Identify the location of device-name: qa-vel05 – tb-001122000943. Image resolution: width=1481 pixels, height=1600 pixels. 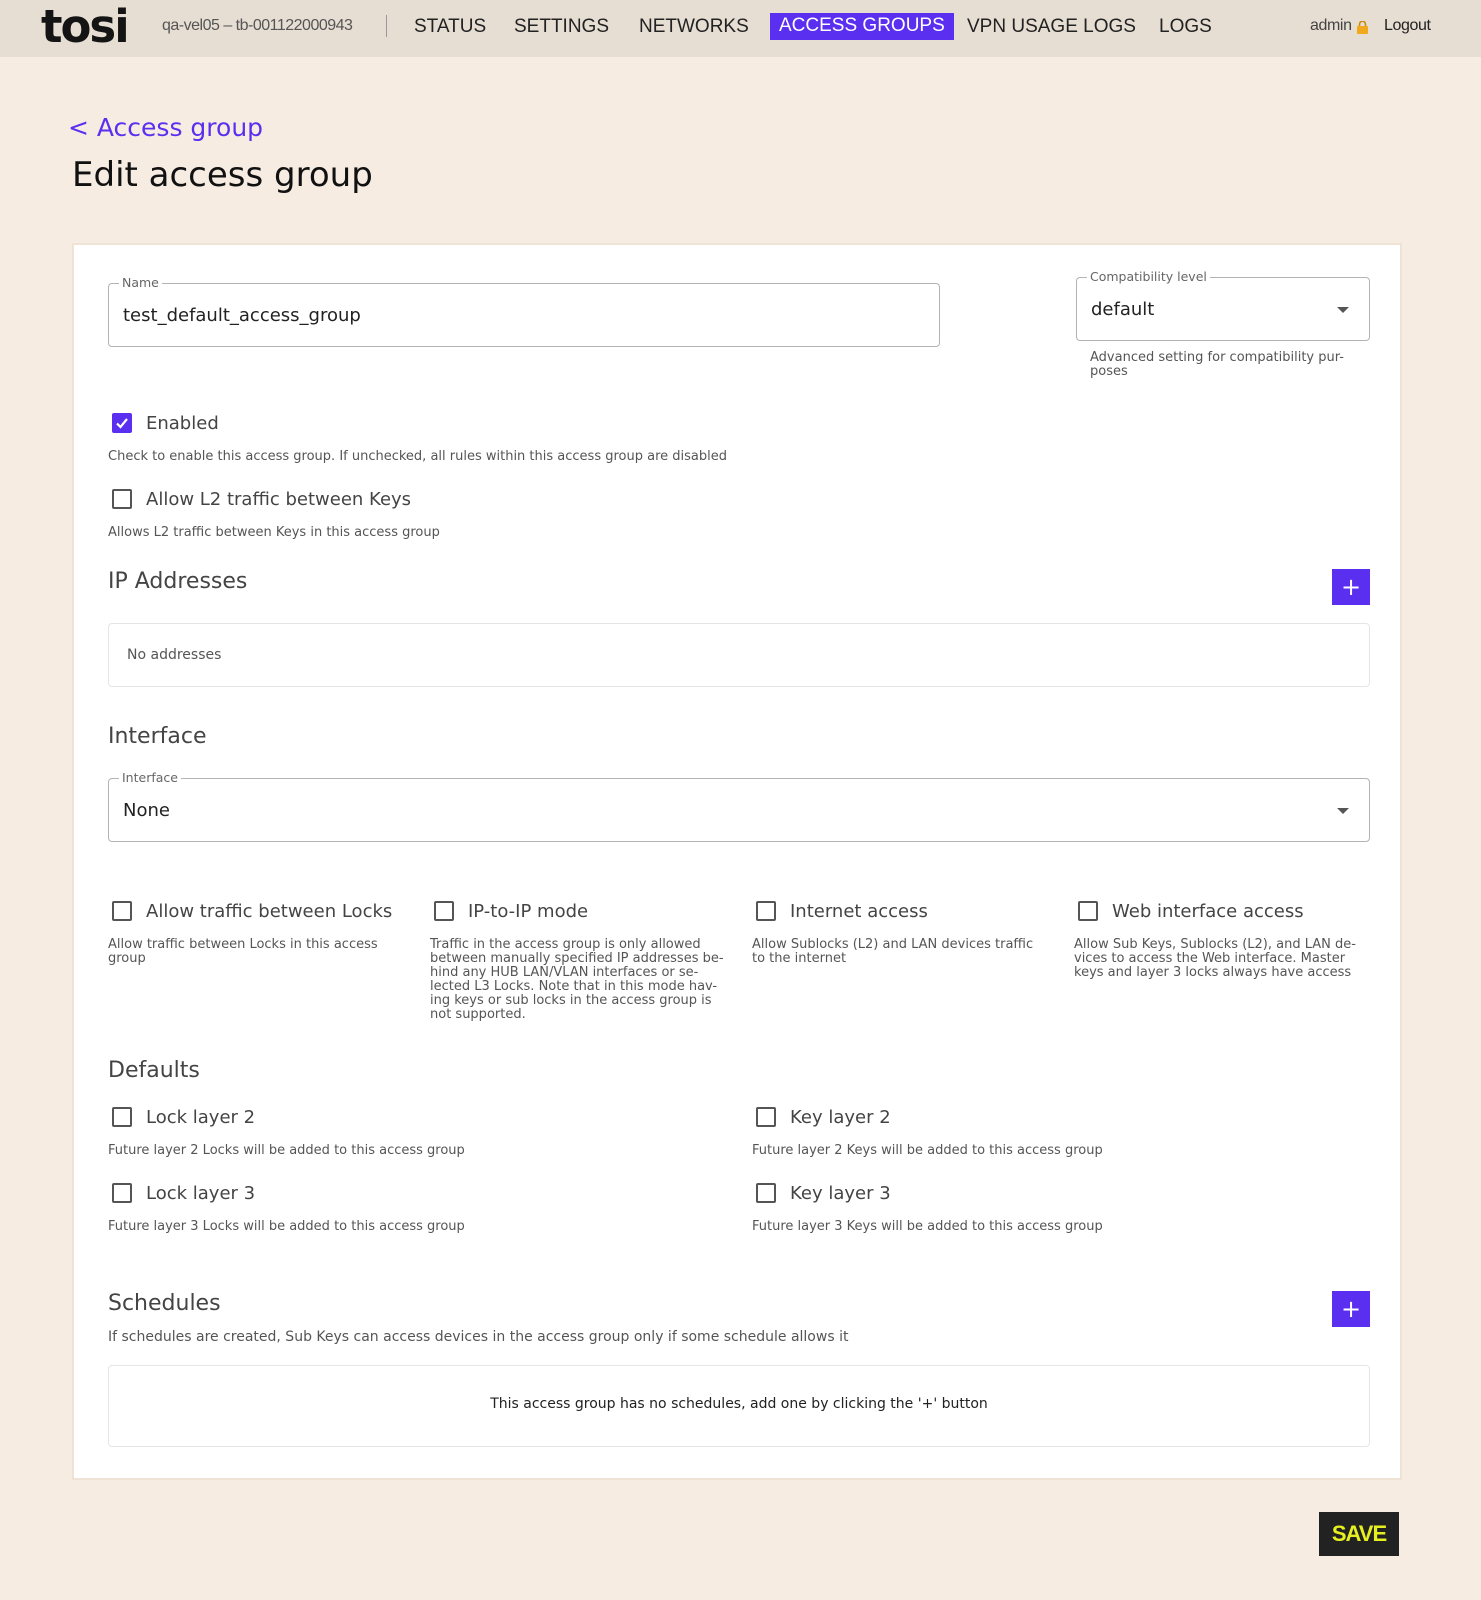
(257, 25).